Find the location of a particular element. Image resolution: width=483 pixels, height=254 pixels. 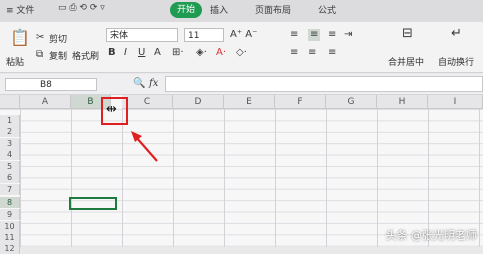

column-header-g: G is located at coordinates (351, 102).